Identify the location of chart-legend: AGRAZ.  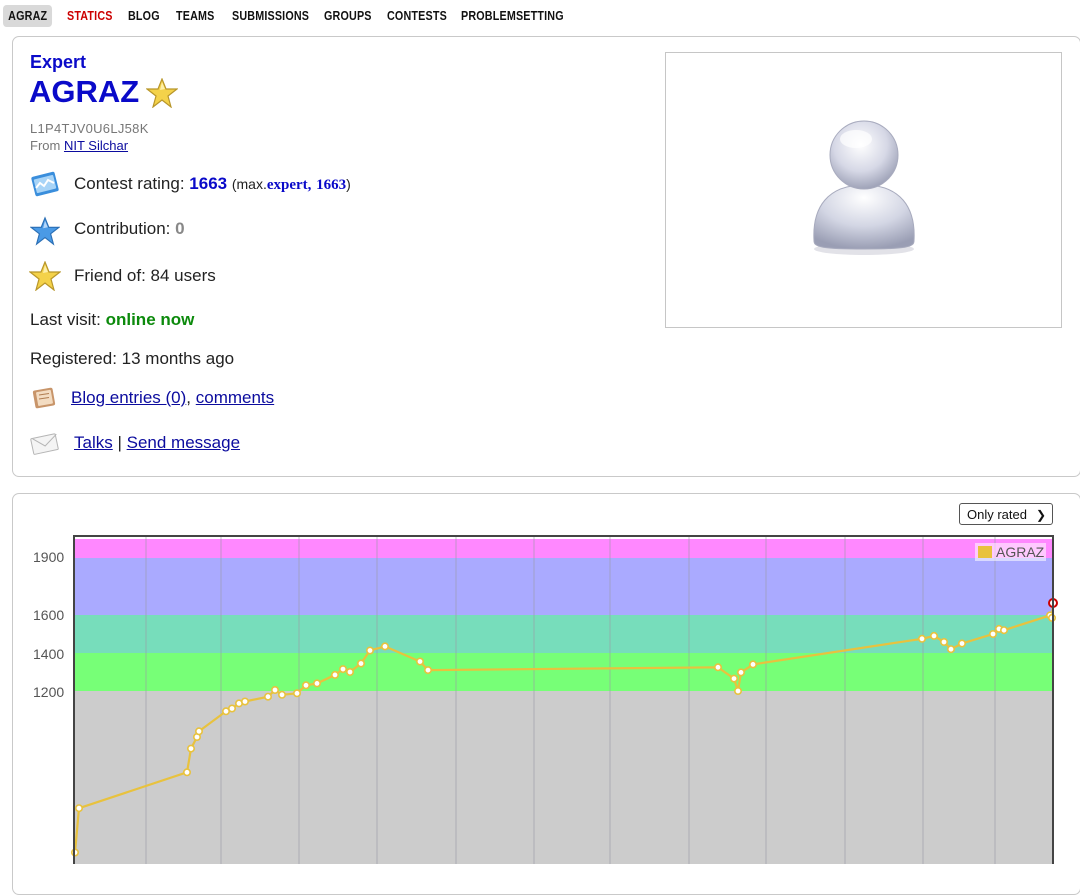
(1010, 552).